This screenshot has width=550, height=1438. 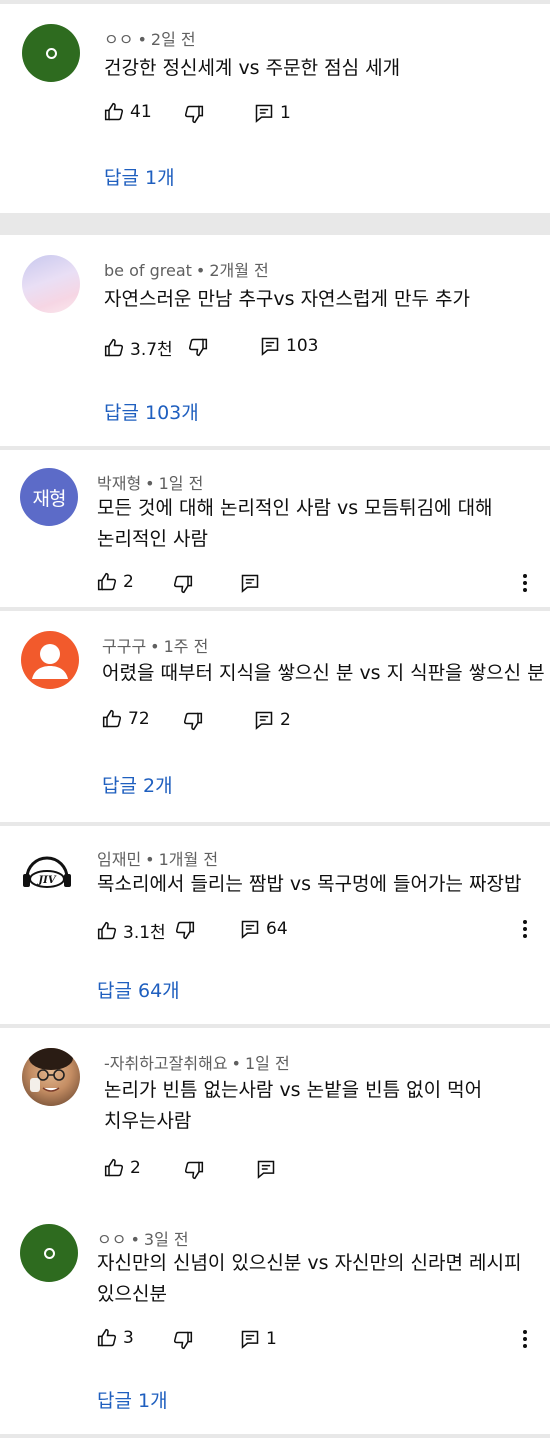 What do you see at coordinates (252, 68) in the screenshot?
I see `comment-text: 건강한 정신세계 vs 주문한 점심 세개` at bounding box center [252, 68].